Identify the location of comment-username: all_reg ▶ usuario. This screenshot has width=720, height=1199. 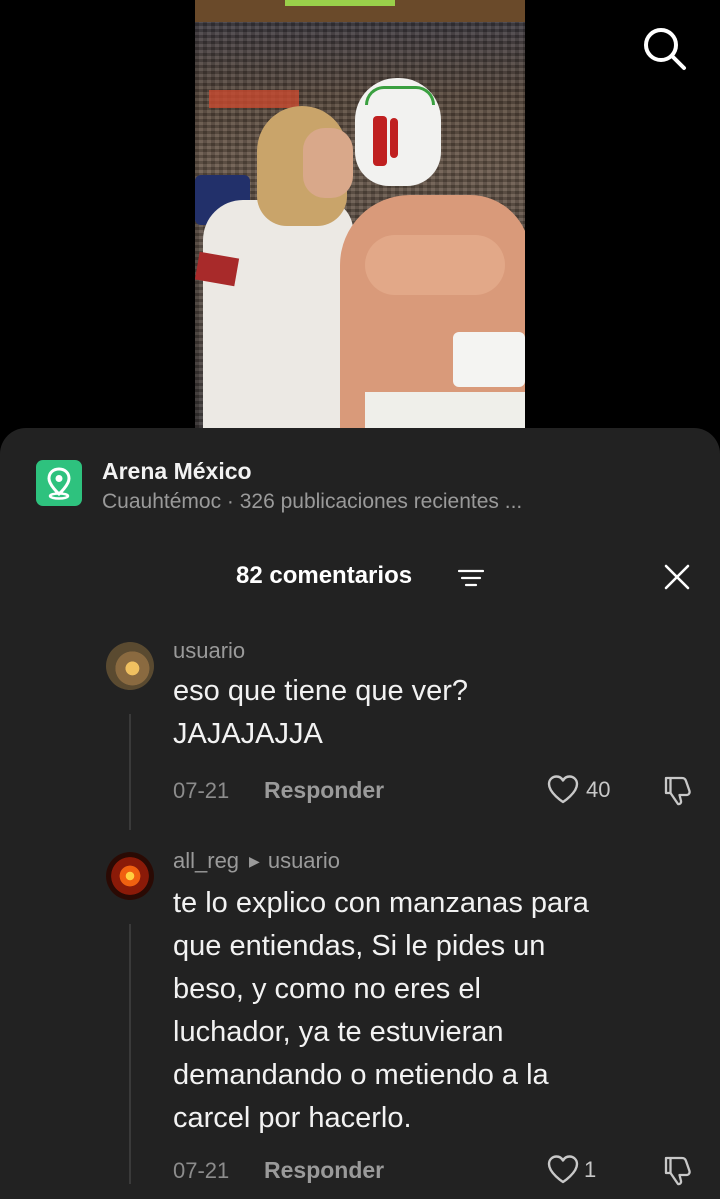
(256, 861).